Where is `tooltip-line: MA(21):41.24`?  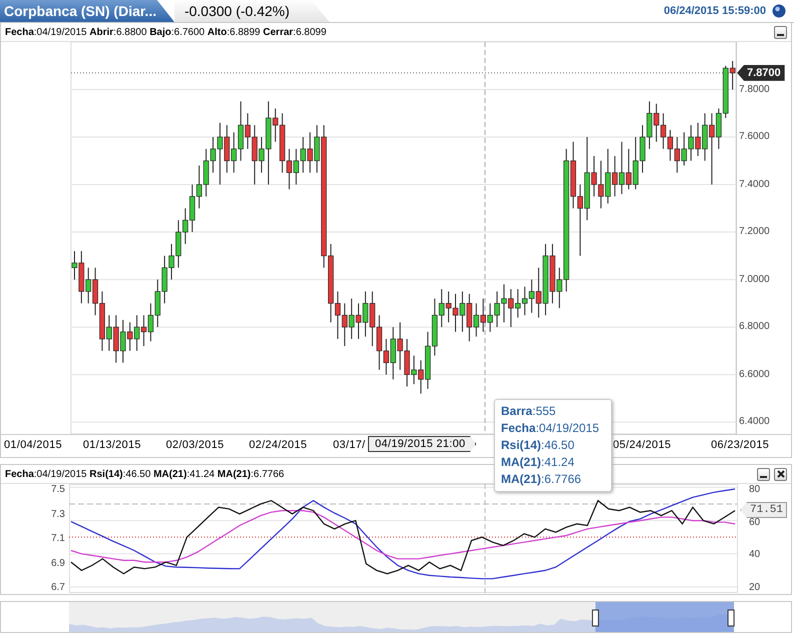
tooltip-line: MA(21):41.24 is located at coordinates (538, 462).